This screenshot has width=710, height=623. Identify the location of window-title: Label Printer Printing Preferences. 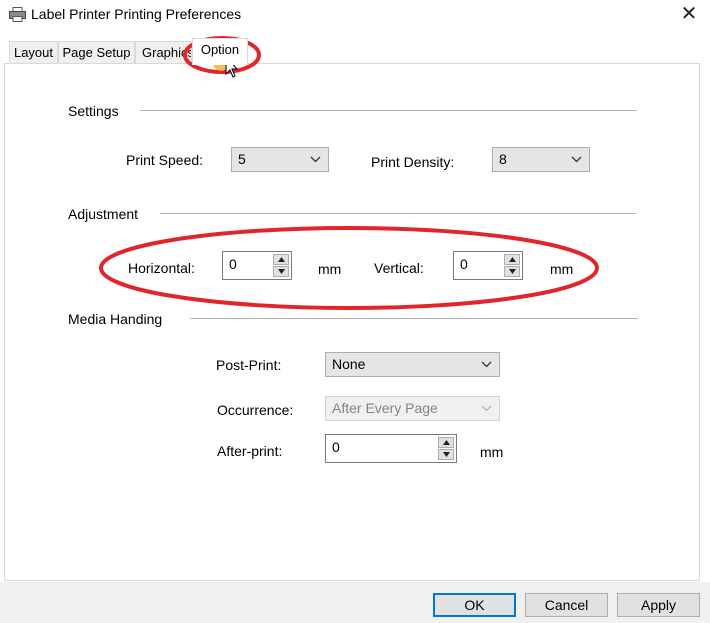
(136, 14).